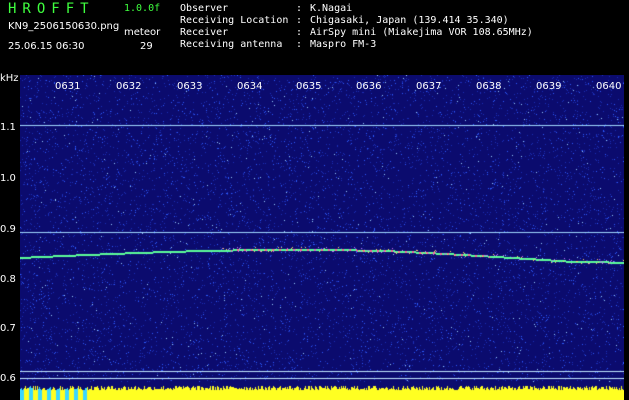 The height and width of the screenshot is (400, 629). Describe the element at coordinates (8, 328) in the screenshot. I see `y-tick-label: 0.7` at that location.